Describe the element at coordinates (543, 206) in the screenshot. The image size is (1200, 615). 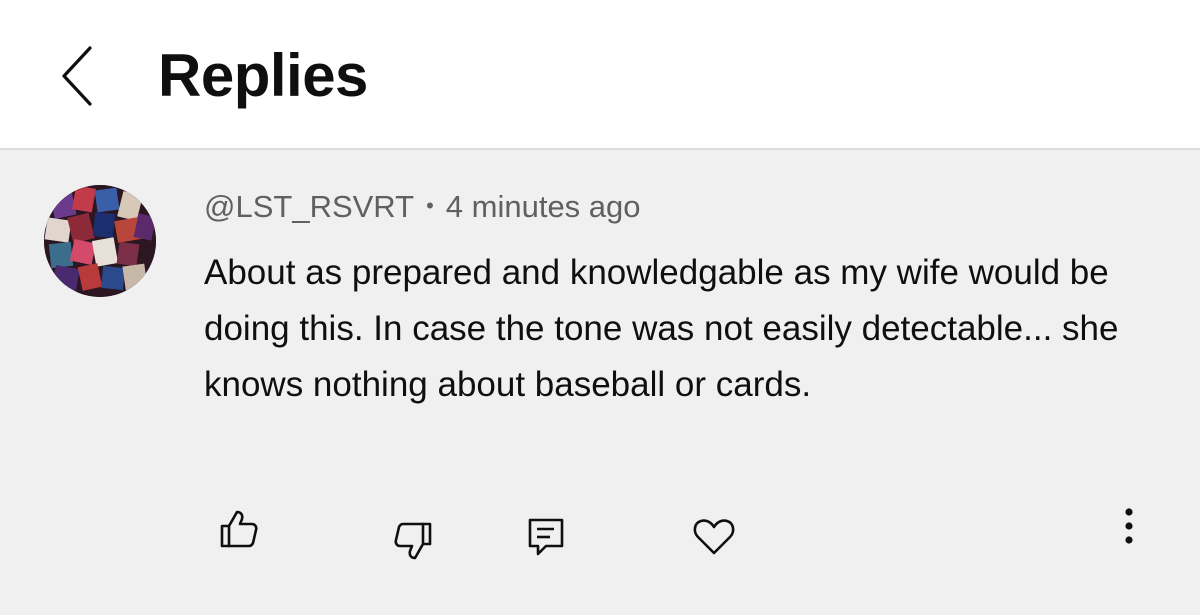
I see `comment-time: 4 minutes ago` at that location.